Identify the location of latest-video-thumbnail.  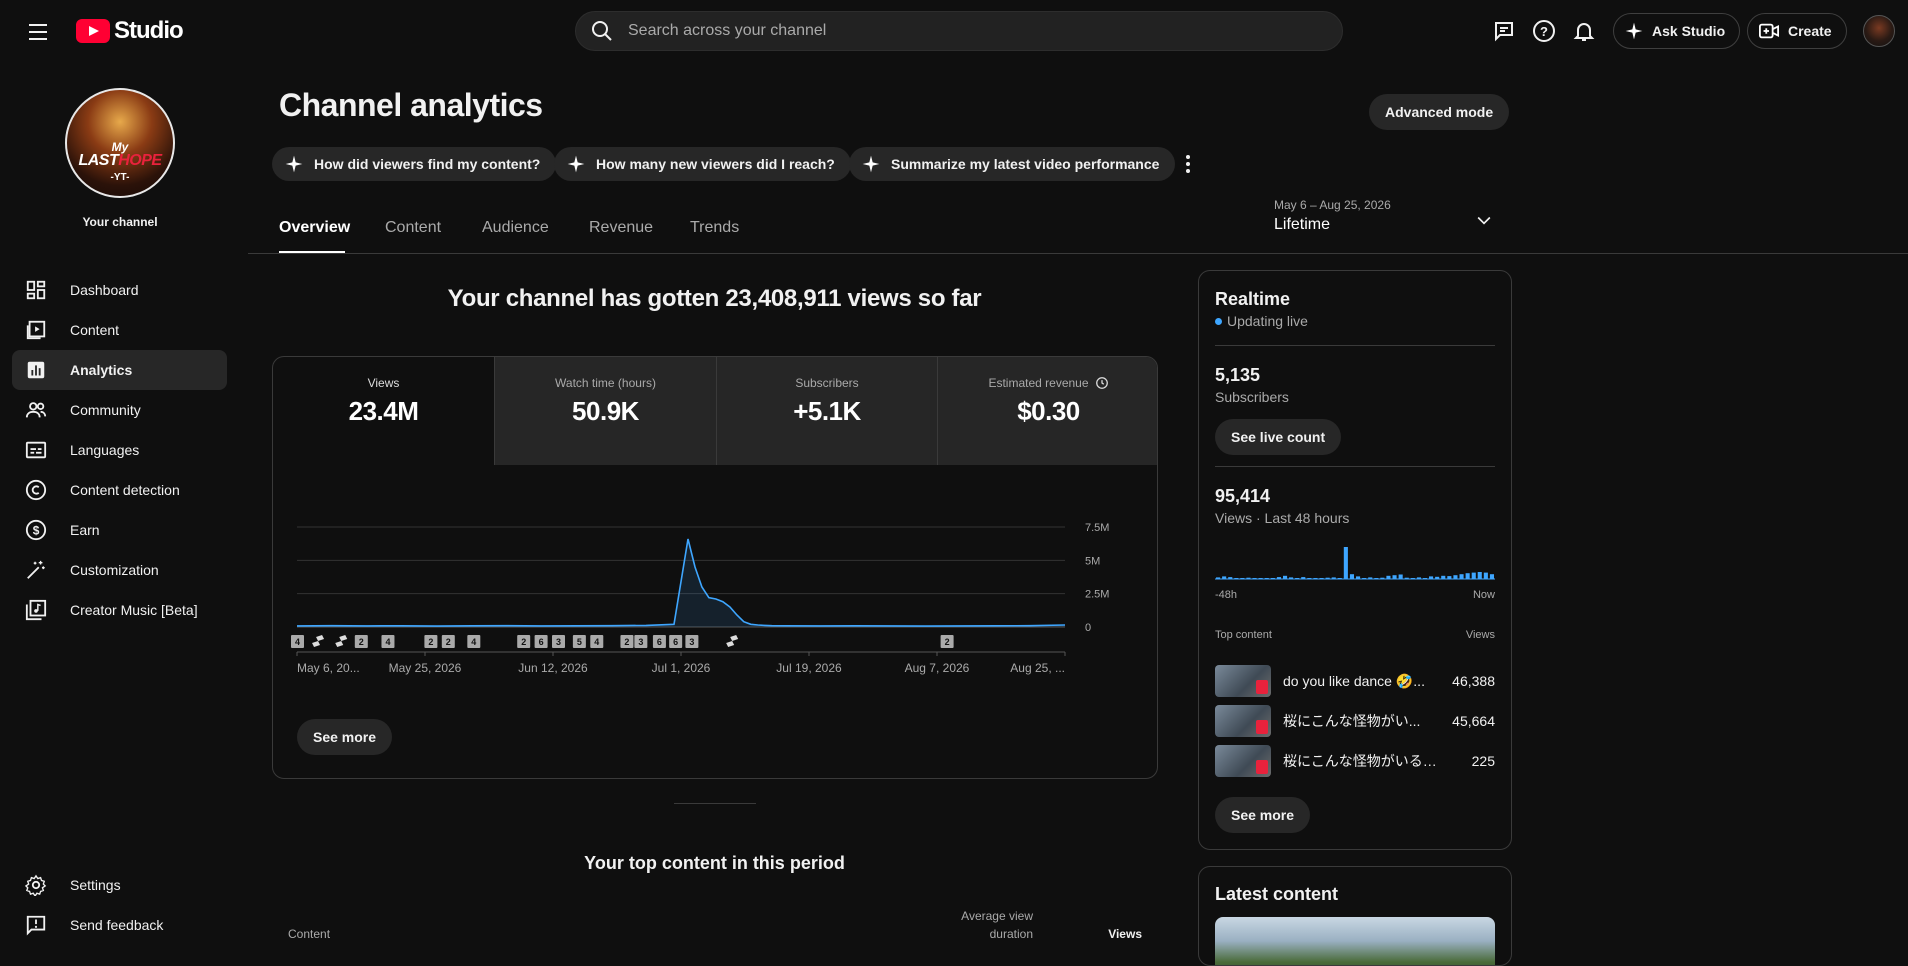
(1355, 941).